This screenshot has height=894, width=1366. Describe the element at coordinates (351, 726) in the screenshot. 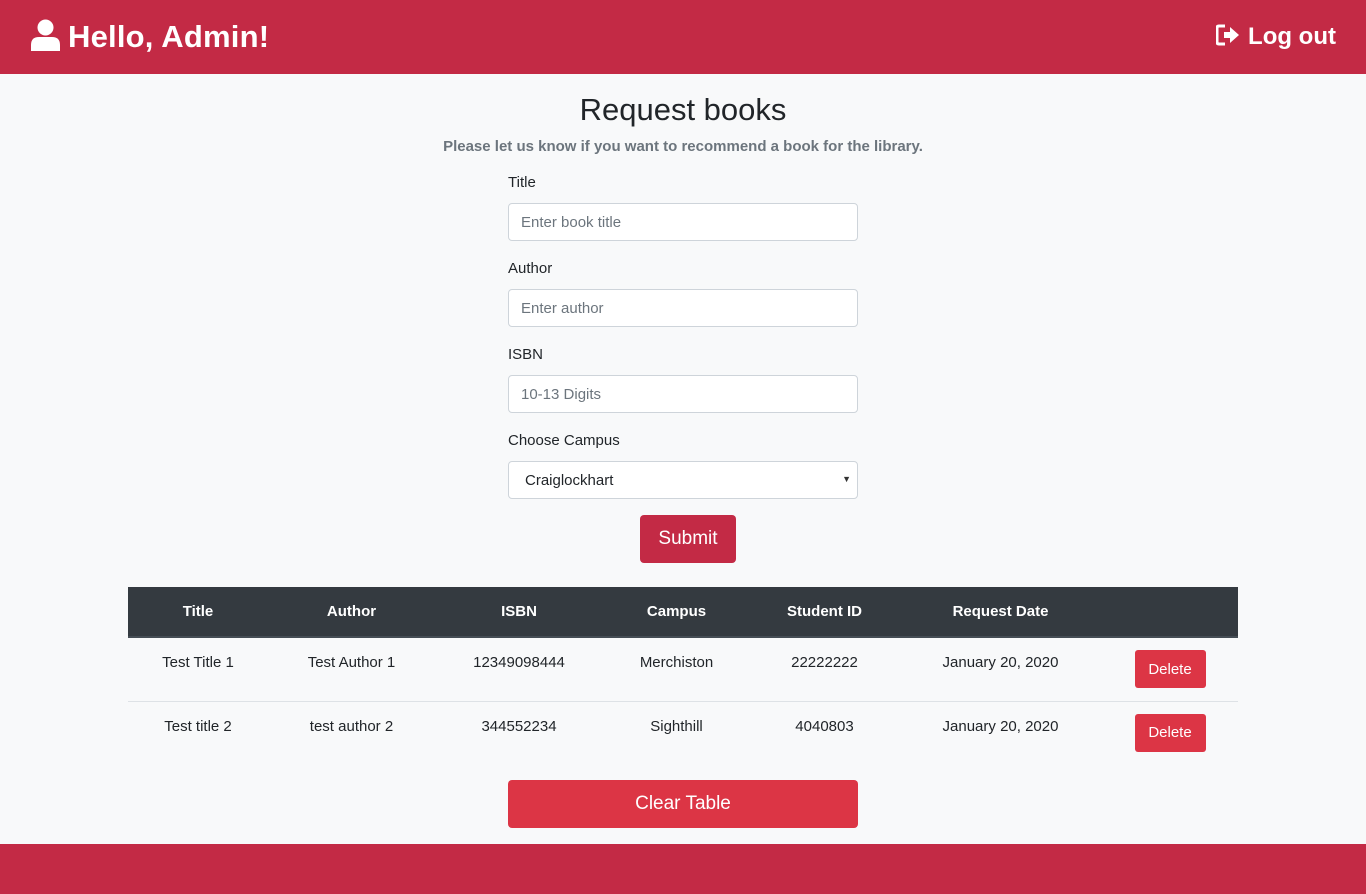

I see `cell-author: test author 2` at that location.